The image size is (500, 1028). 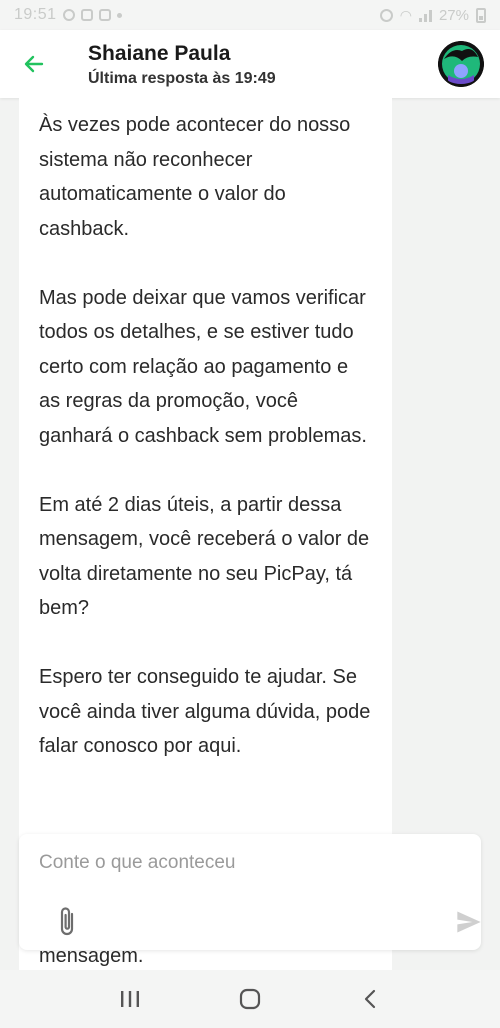 I want to click on recents-icon, so click(x=130, y=999).